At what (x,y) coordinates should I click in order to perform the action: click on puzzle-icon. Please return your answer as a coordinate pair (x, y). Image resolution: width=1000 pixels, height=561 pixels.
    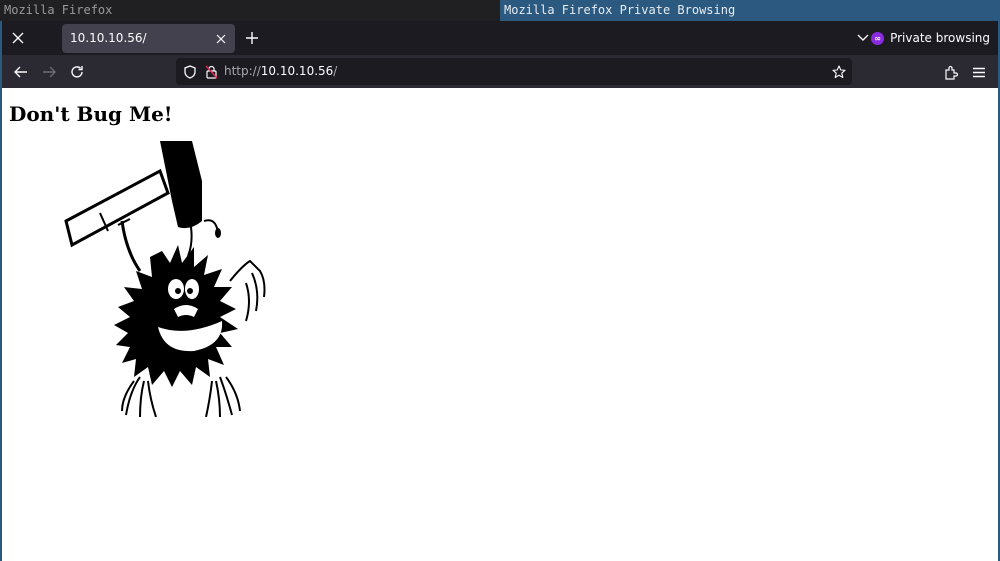
    Looking at the image, I should click on (951, 72).